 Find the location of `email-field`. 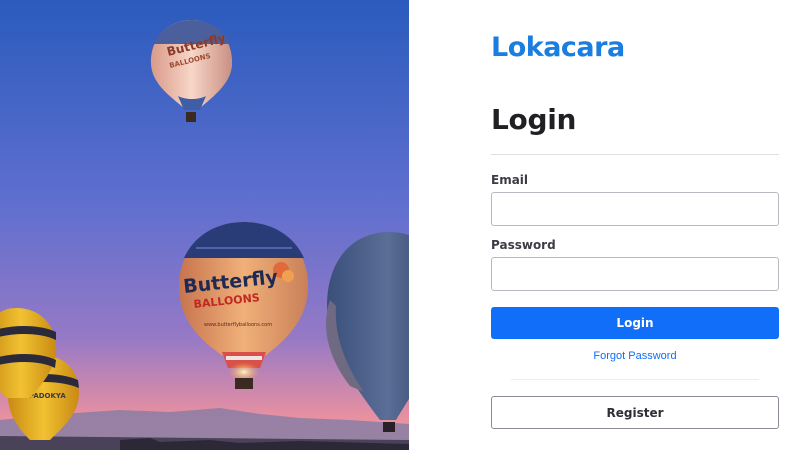

email-field is located at coordinates (635, 209).